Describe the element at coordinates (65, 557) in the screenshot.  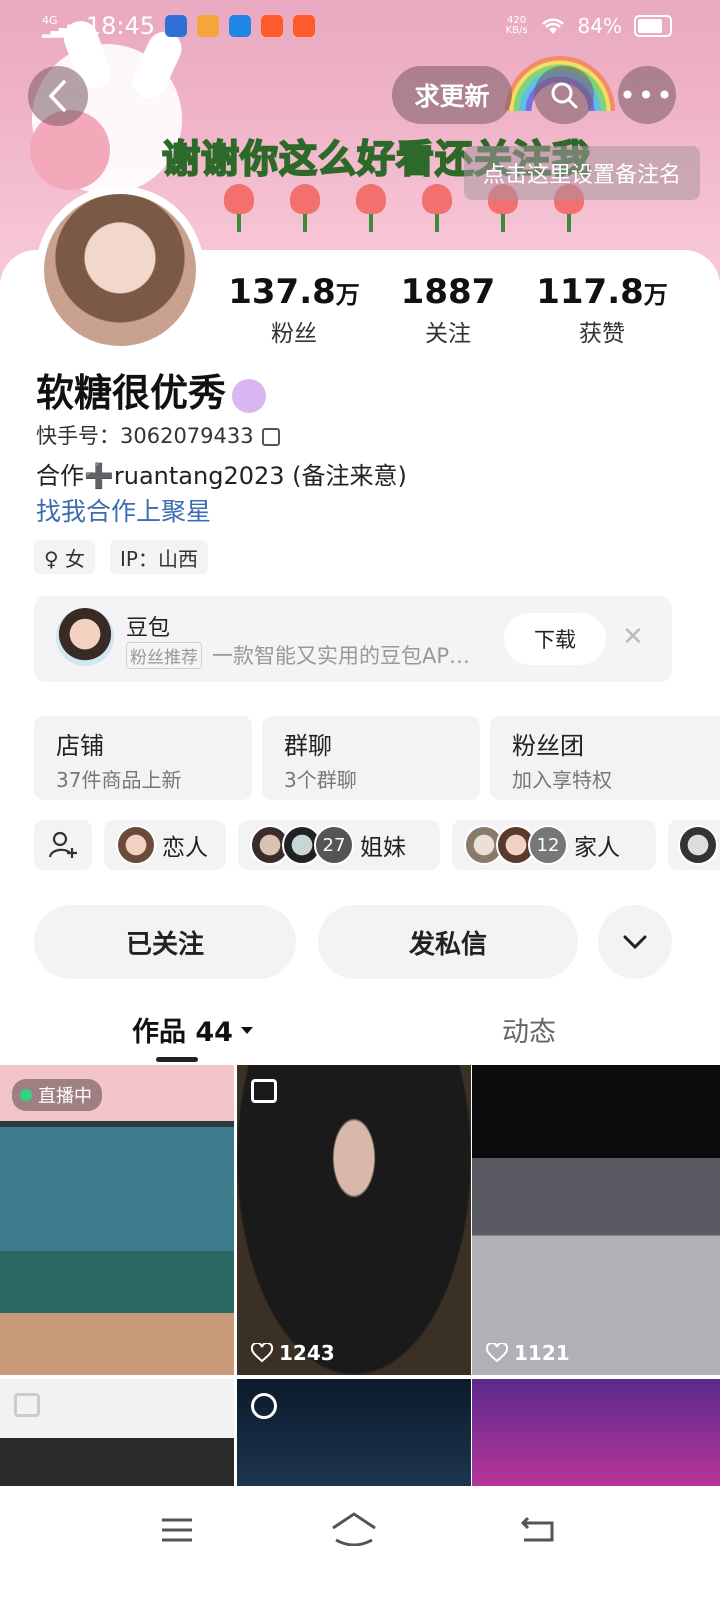
I see `gender-tag: ♀ 女` at that location.